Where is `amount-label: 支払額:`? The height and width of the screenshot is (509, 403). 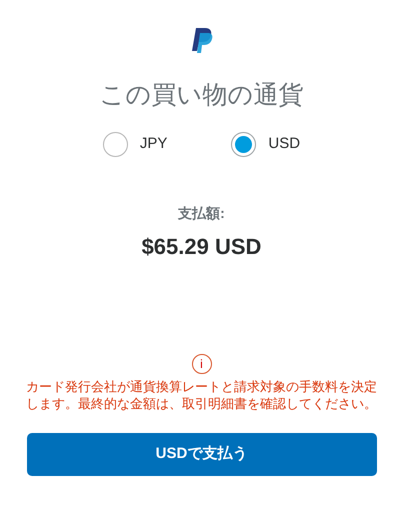 amount-label: 支払額: is located at coordinates (201, 213).